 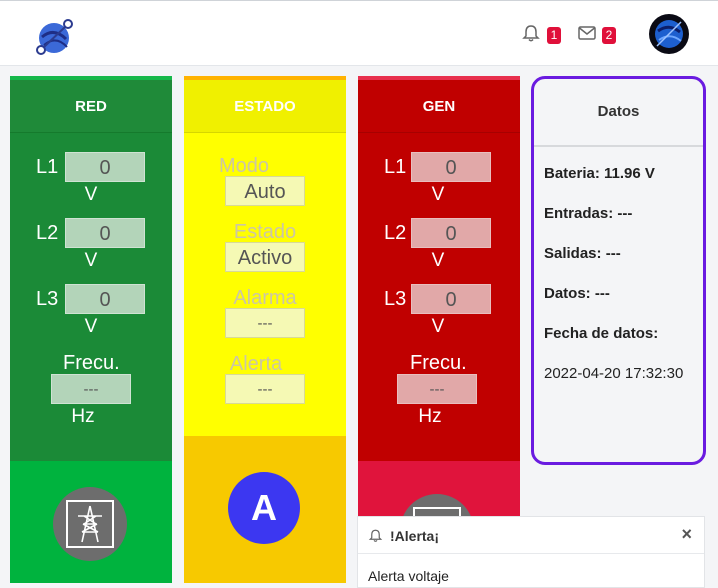 What do you see at coordinates (91, 260) in the screenshot?
I see `red-l2-unit: V` at bounding box center [91, 260].